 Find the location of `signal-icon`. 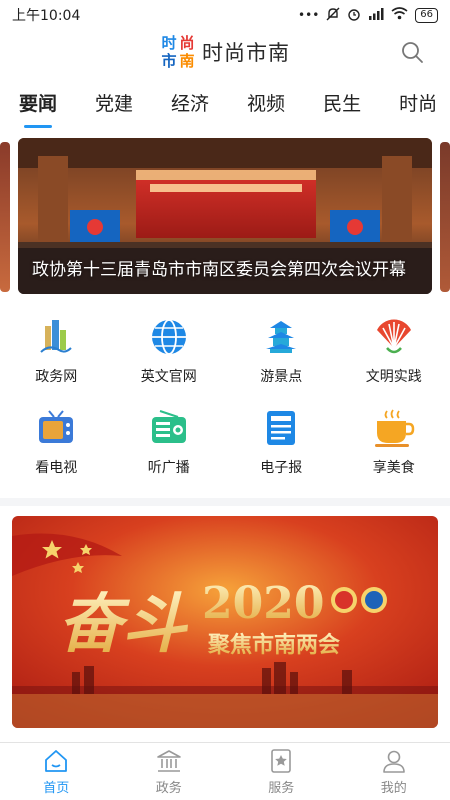

signal-icon is located at coordinates (376, 15).